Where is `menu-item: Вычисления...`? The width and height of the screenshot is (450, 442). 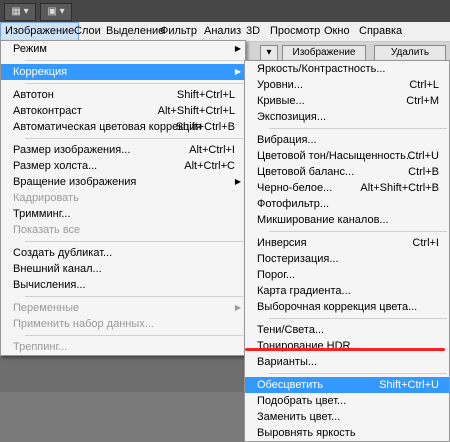 menu-item: Вычисления... is located at coordinates (123, 285).